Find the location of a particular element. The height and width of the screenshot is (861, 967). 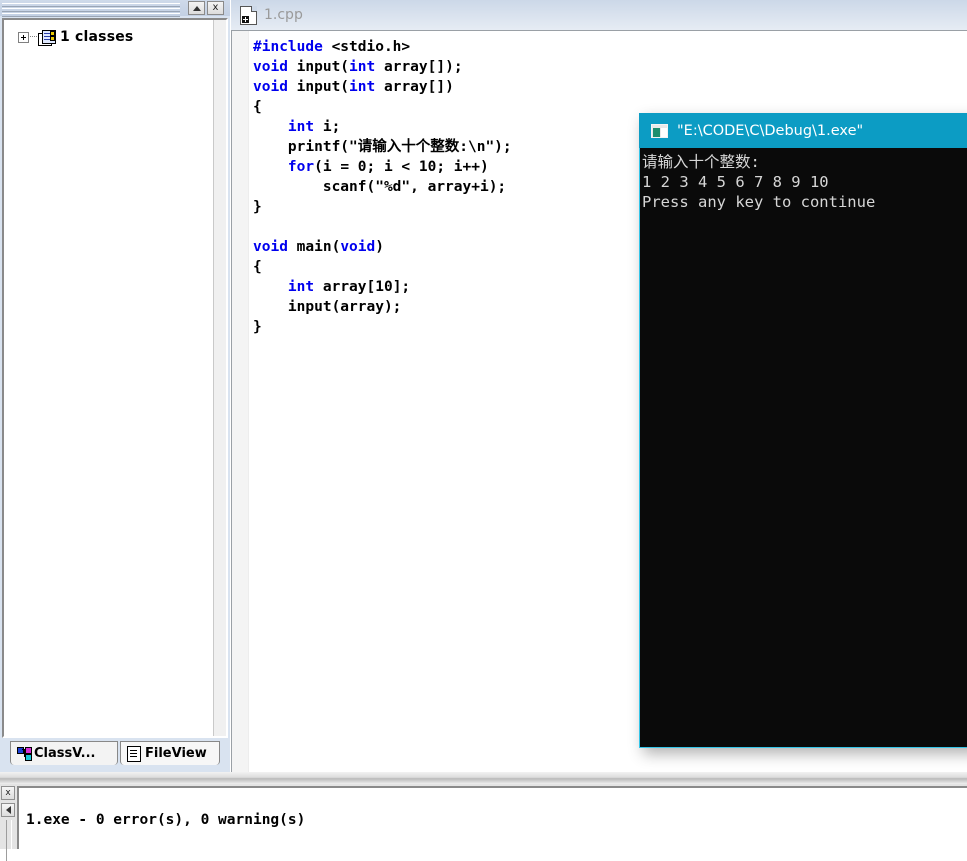

output-pane-gutter: x is located at coordinates (8, 822).